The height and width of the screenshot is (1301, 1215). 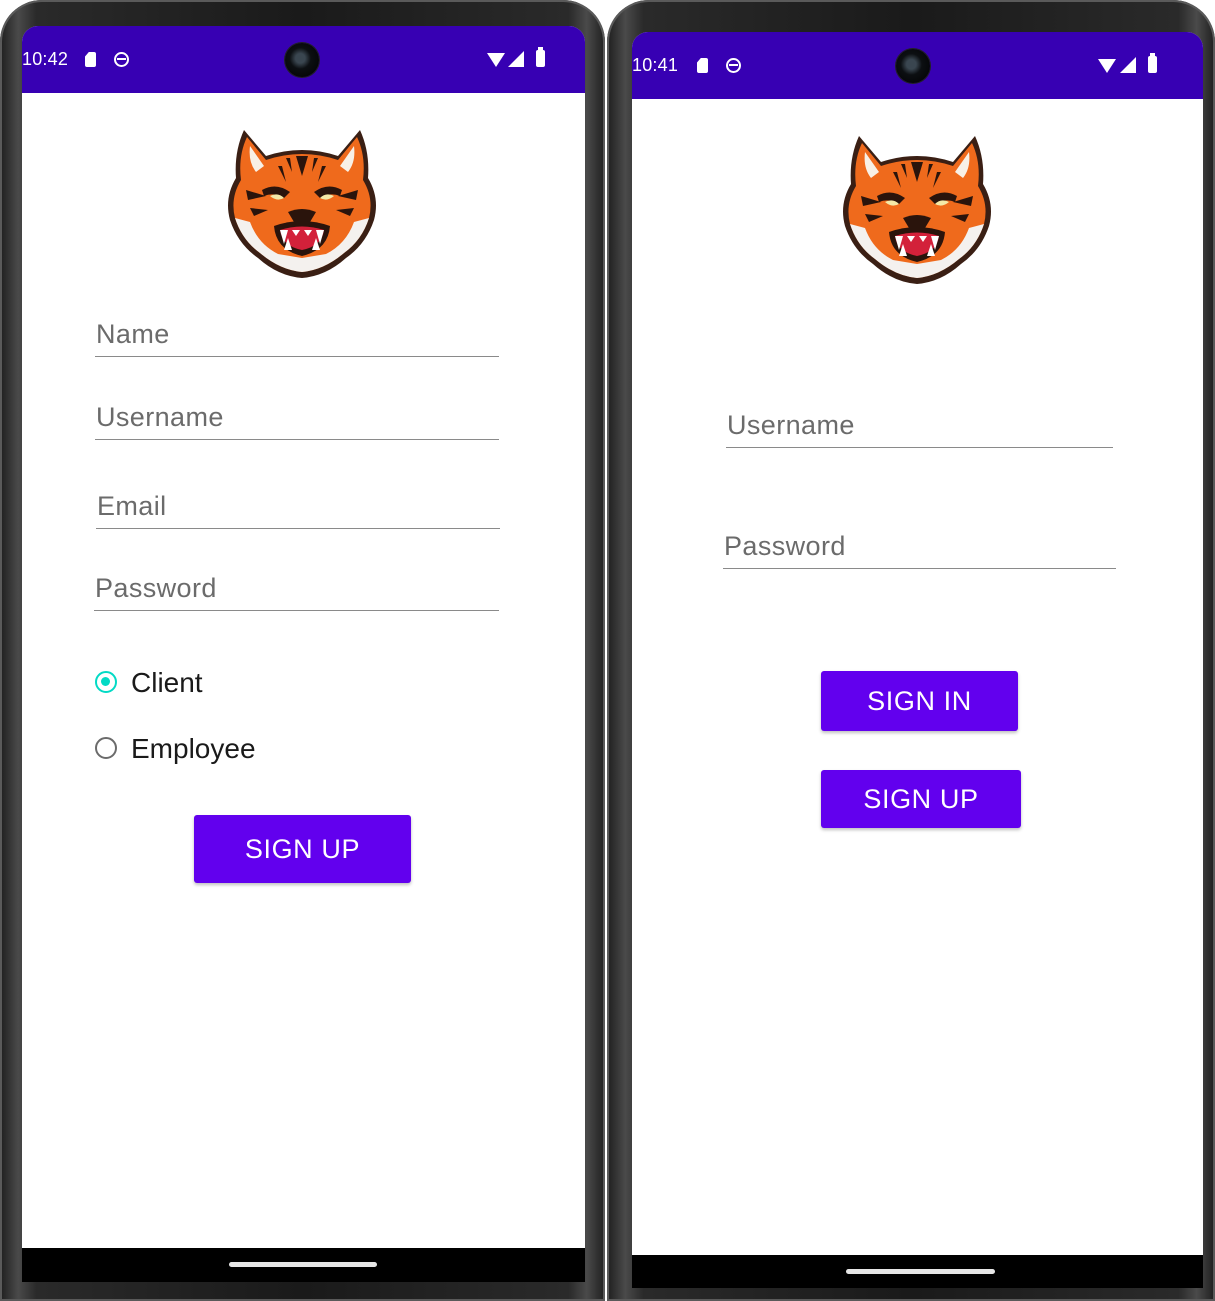 What do you see at coordinates (297, 334) in the screenshot?
I see `name-field: Name` at bounding box center [297, 334].